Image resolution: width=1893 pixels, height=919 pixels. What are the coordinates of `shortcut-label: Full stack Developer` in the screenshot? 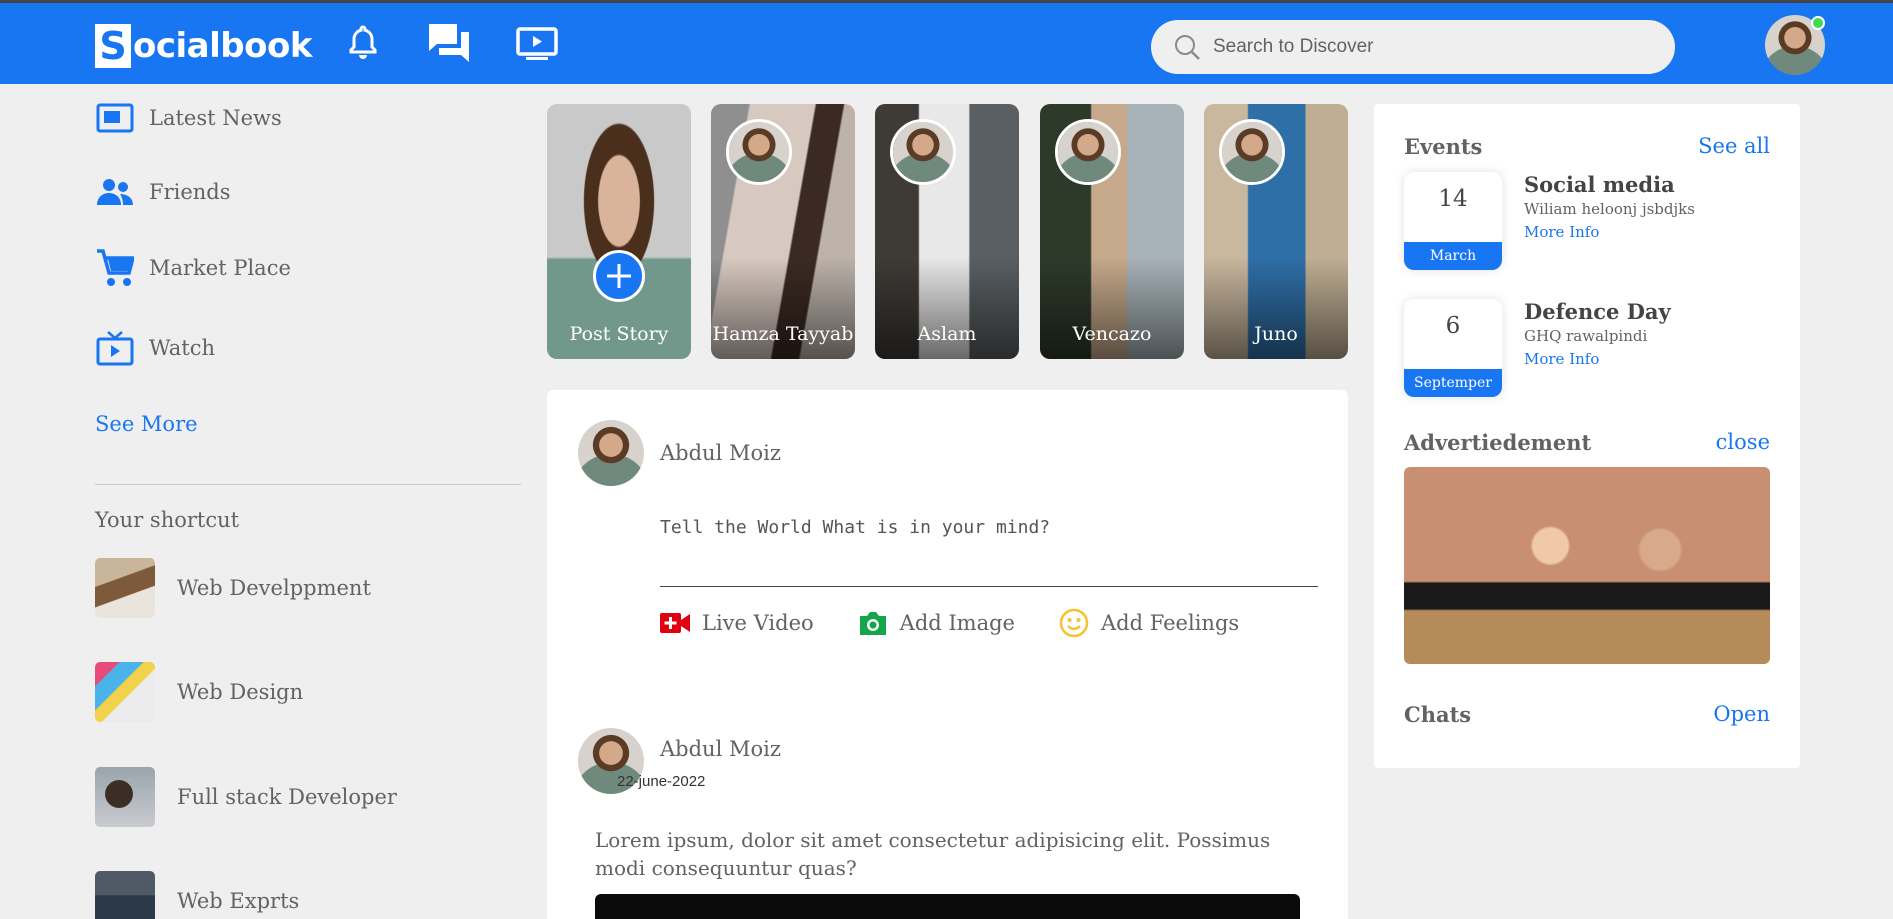 It's located at (287, 797).